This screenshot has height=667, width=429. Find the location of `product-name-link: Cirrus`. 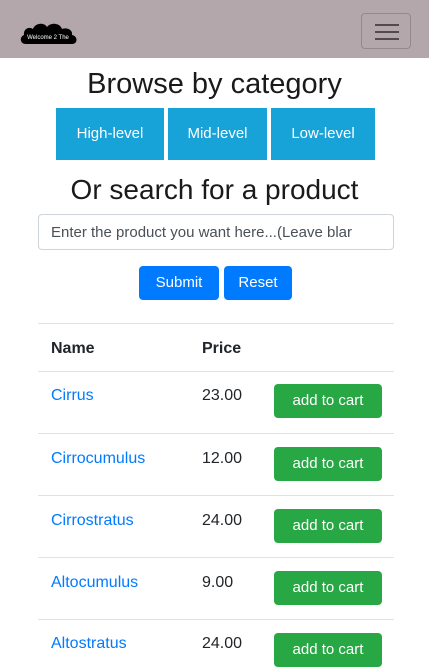

product-name-link: Cirrus is located at coordinates (72, 396).